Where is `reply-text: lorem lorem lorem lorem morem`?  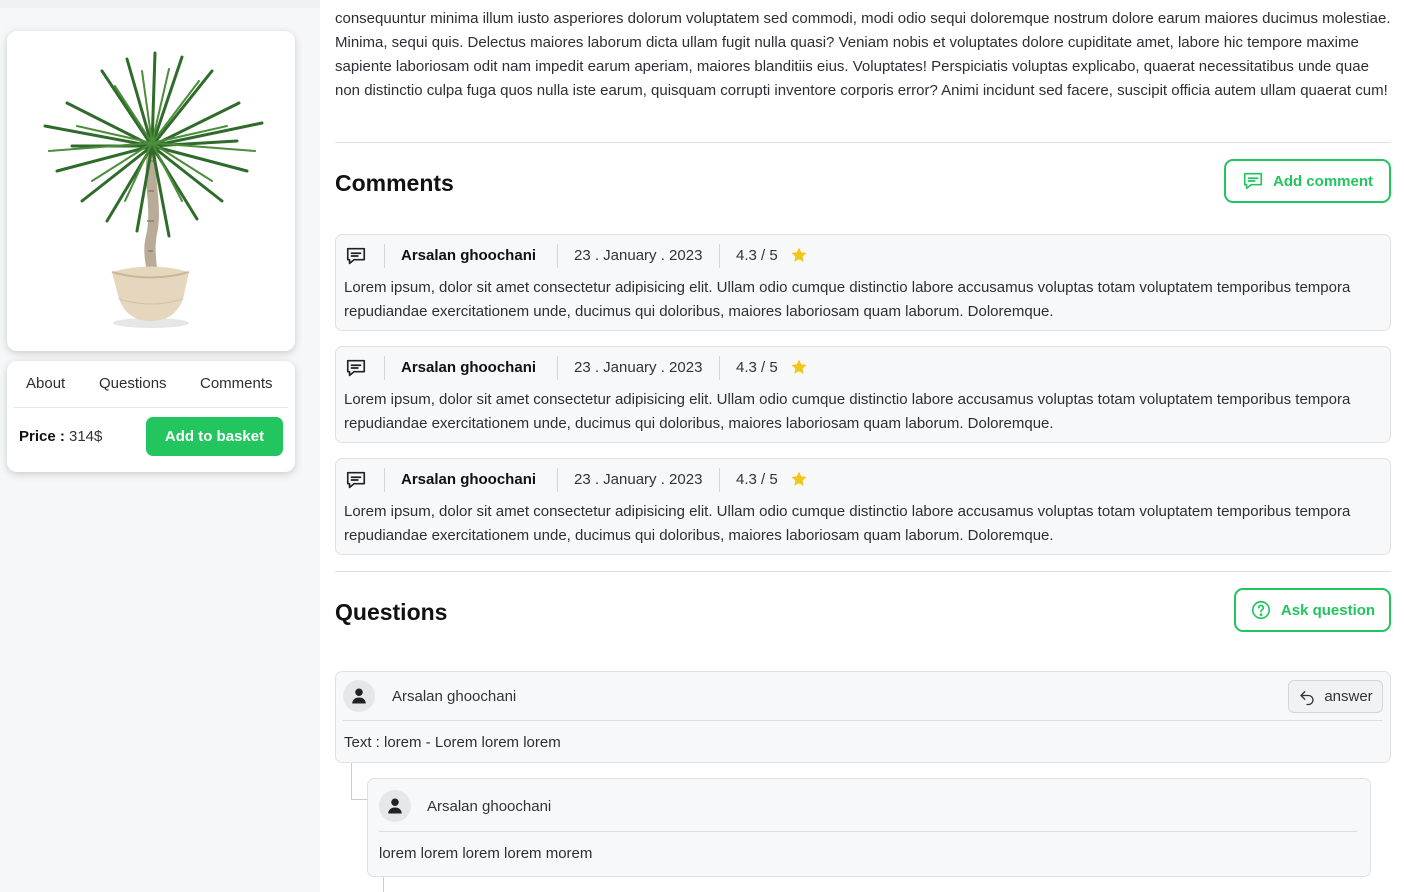
reply-text: lorem lorem lorem lorem morem is located at coordinates (486, 853).